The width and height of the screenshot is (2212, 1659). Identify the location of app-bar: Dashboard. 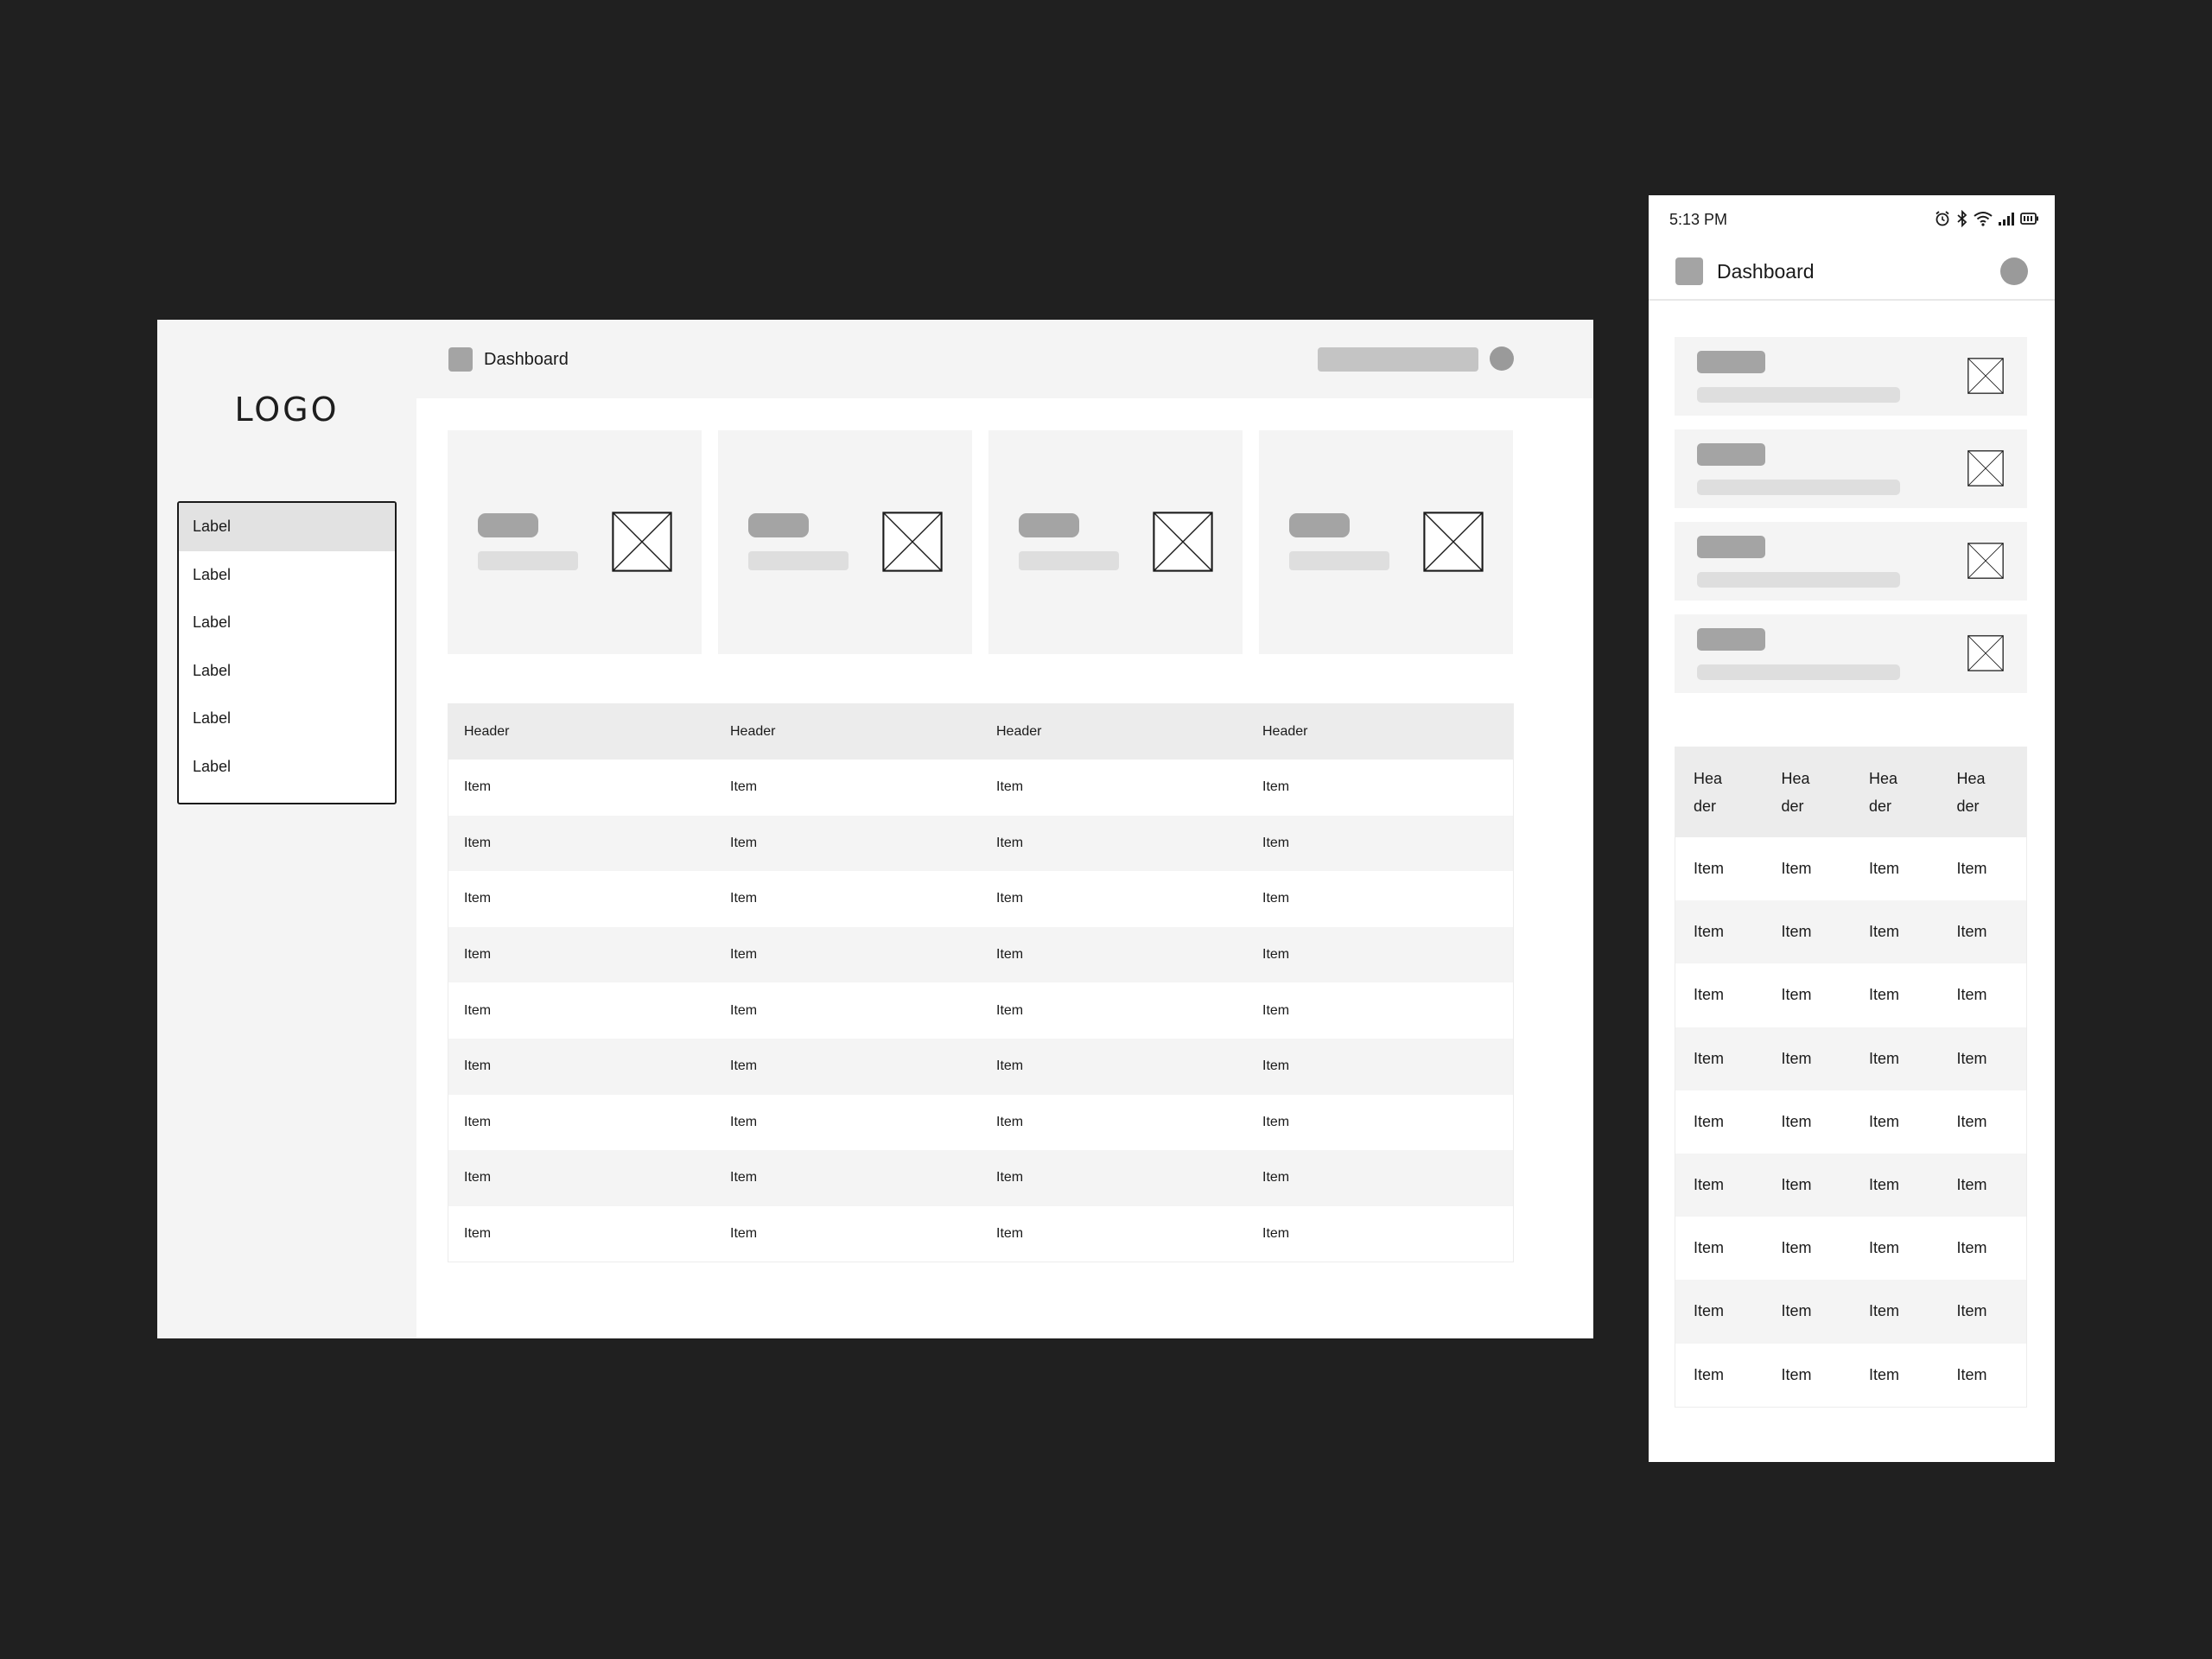
(1852, 275).